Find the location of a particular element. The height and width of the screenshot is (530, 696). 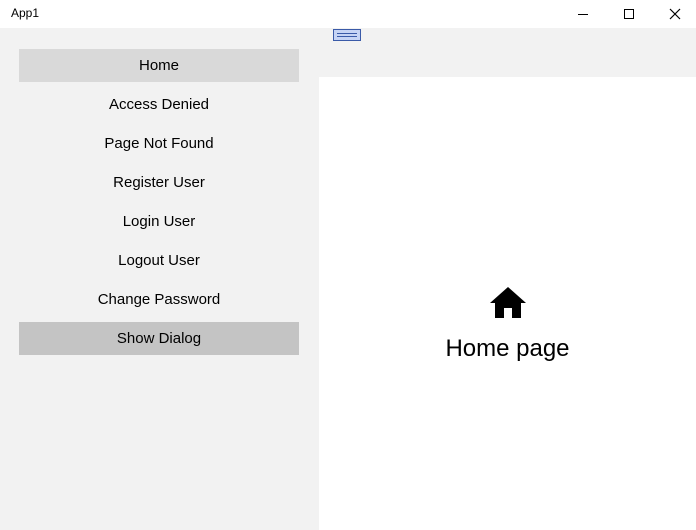

sidebar-item-show-dialog: Show Dialog is located at coordinates (159, 338).